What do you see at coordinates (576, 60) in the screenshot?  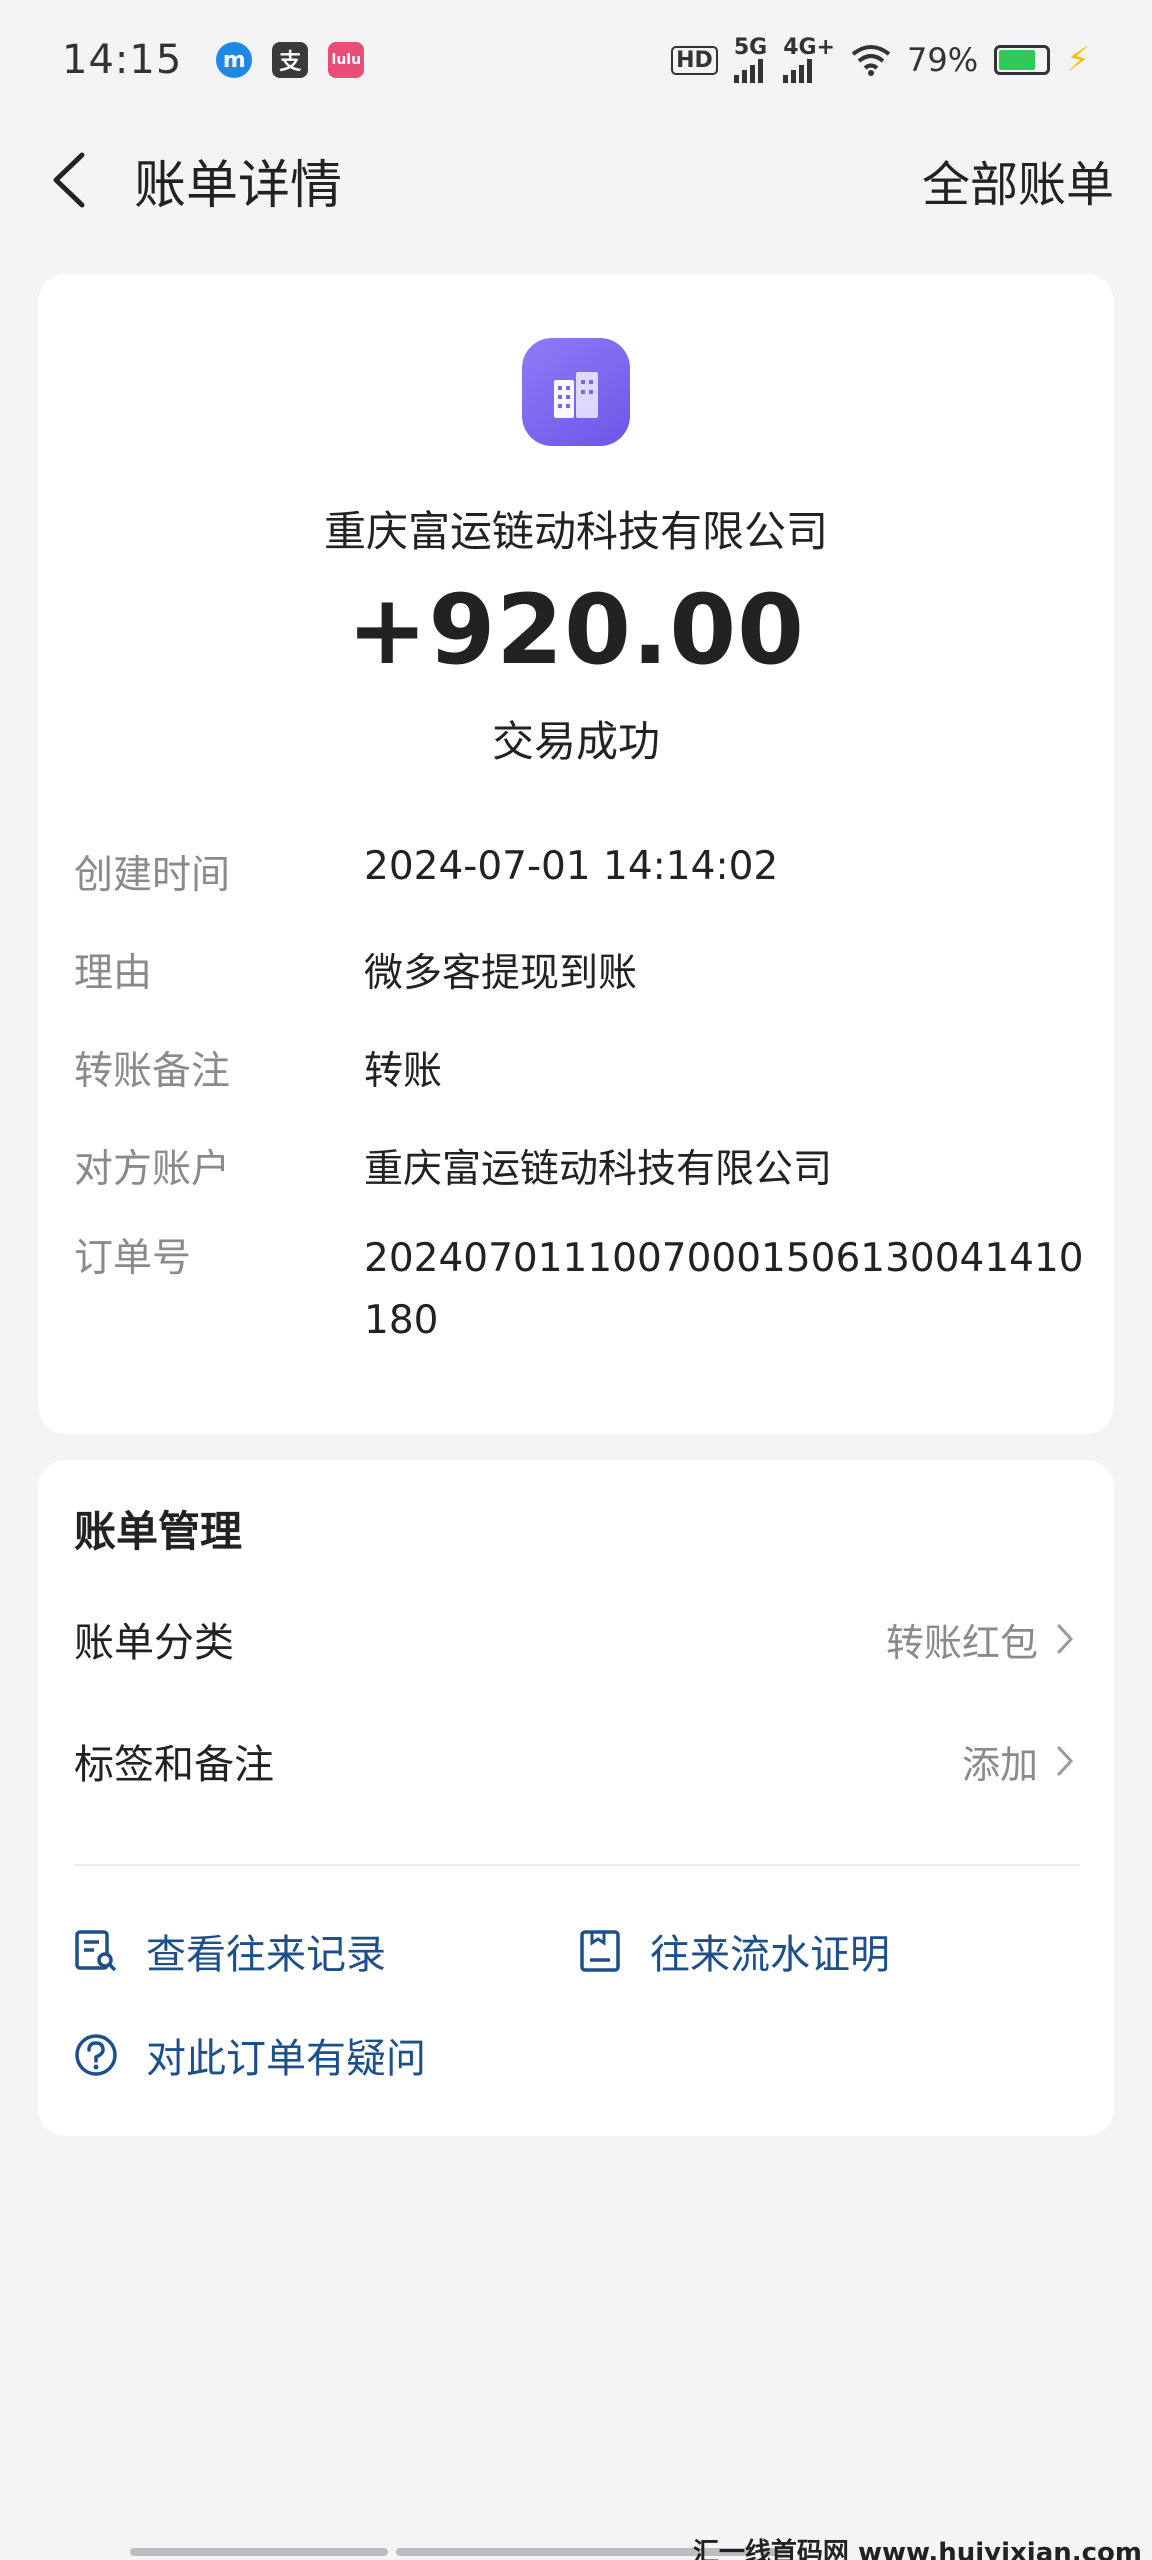 I see `status-bar: 14:15 m 支 lulu HD 5G 4G+ 79% ⚡` at bounding box center [576, 60].